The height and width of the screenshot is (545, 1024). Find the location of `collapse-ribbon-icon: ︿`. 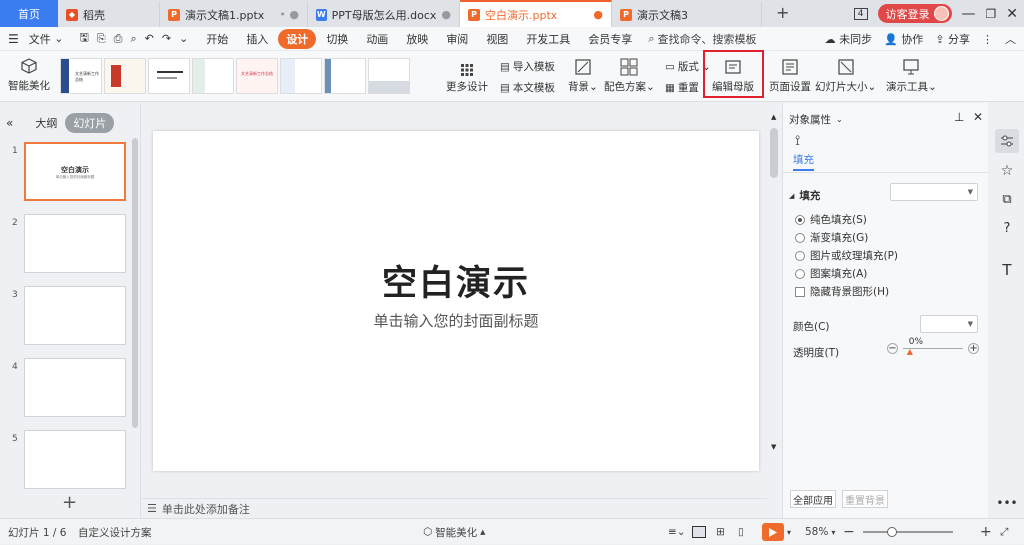

collapse-ribbon-icon: ︿ is located at coordinates (1010, 39).